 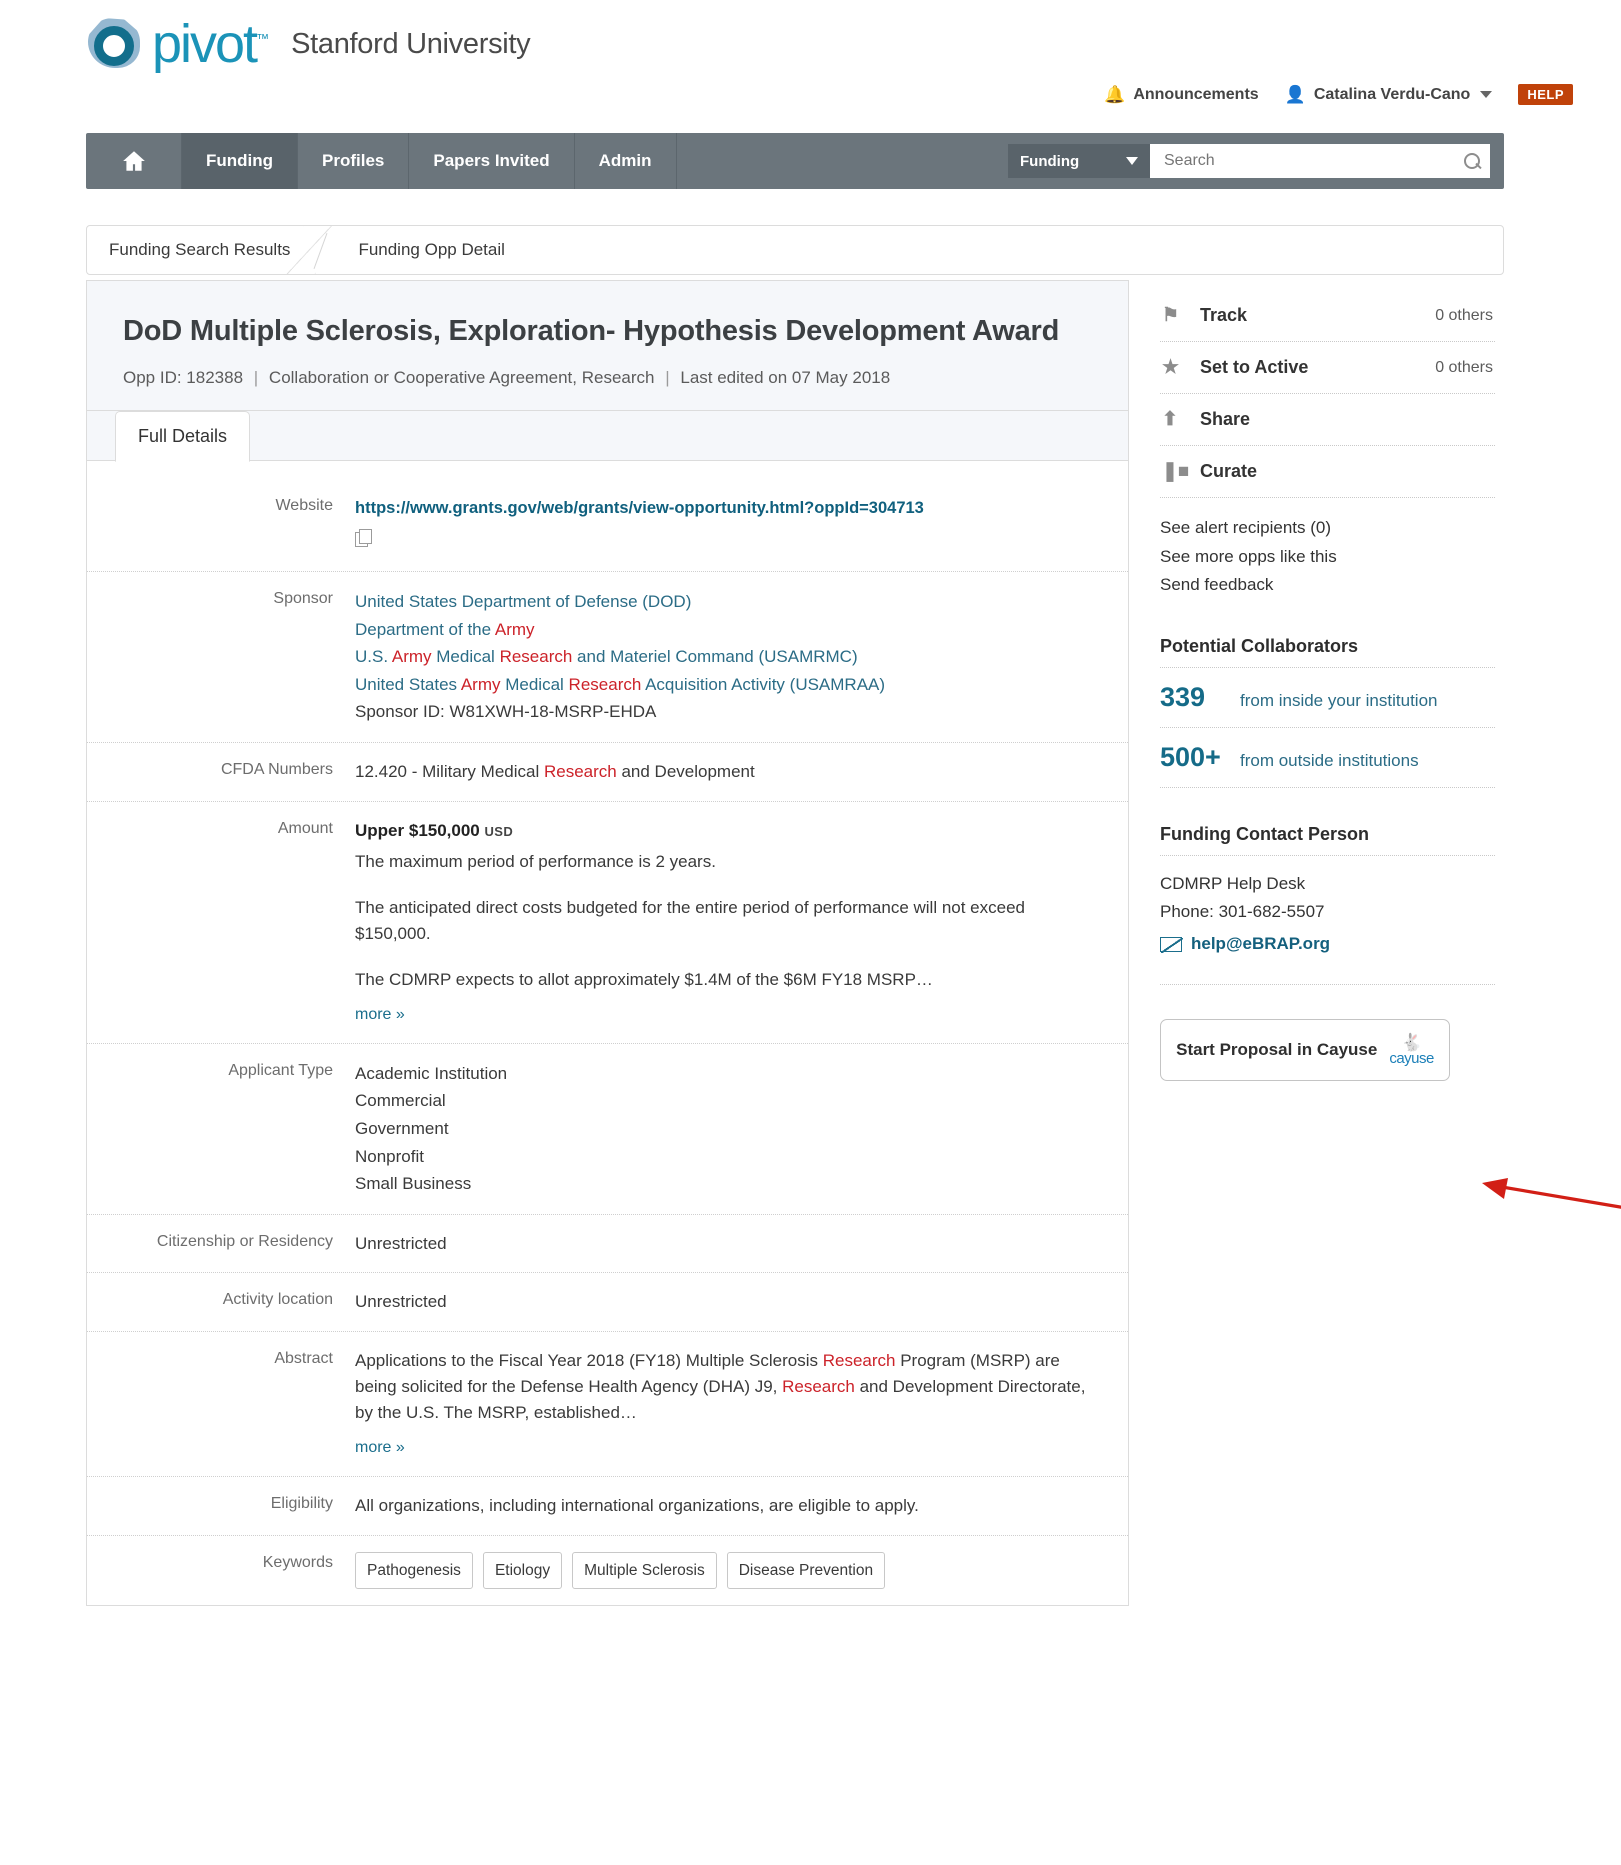 I want to click on search-input, so click(x=1312, y=161).